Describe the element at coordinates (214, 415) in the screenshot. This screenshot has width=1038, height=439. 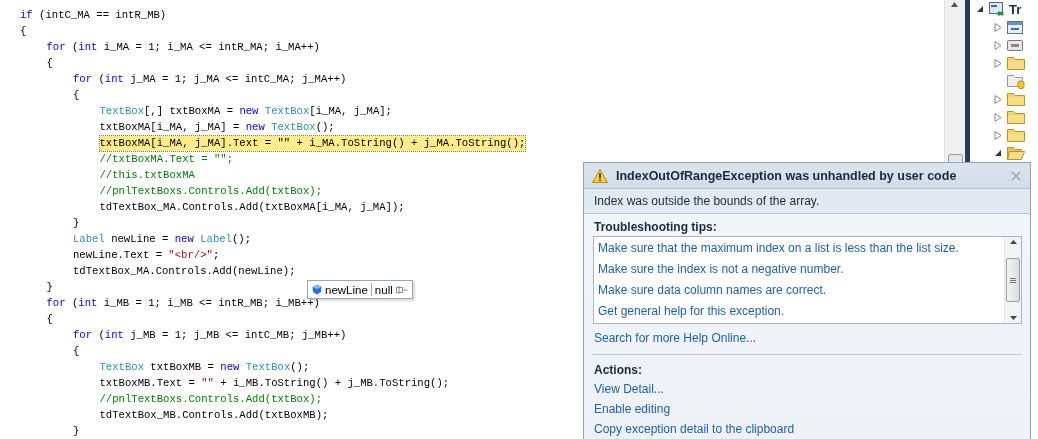
I see `code-line: tdTextBox_MB.Controls.Add(txtBoxMB);` at that location.